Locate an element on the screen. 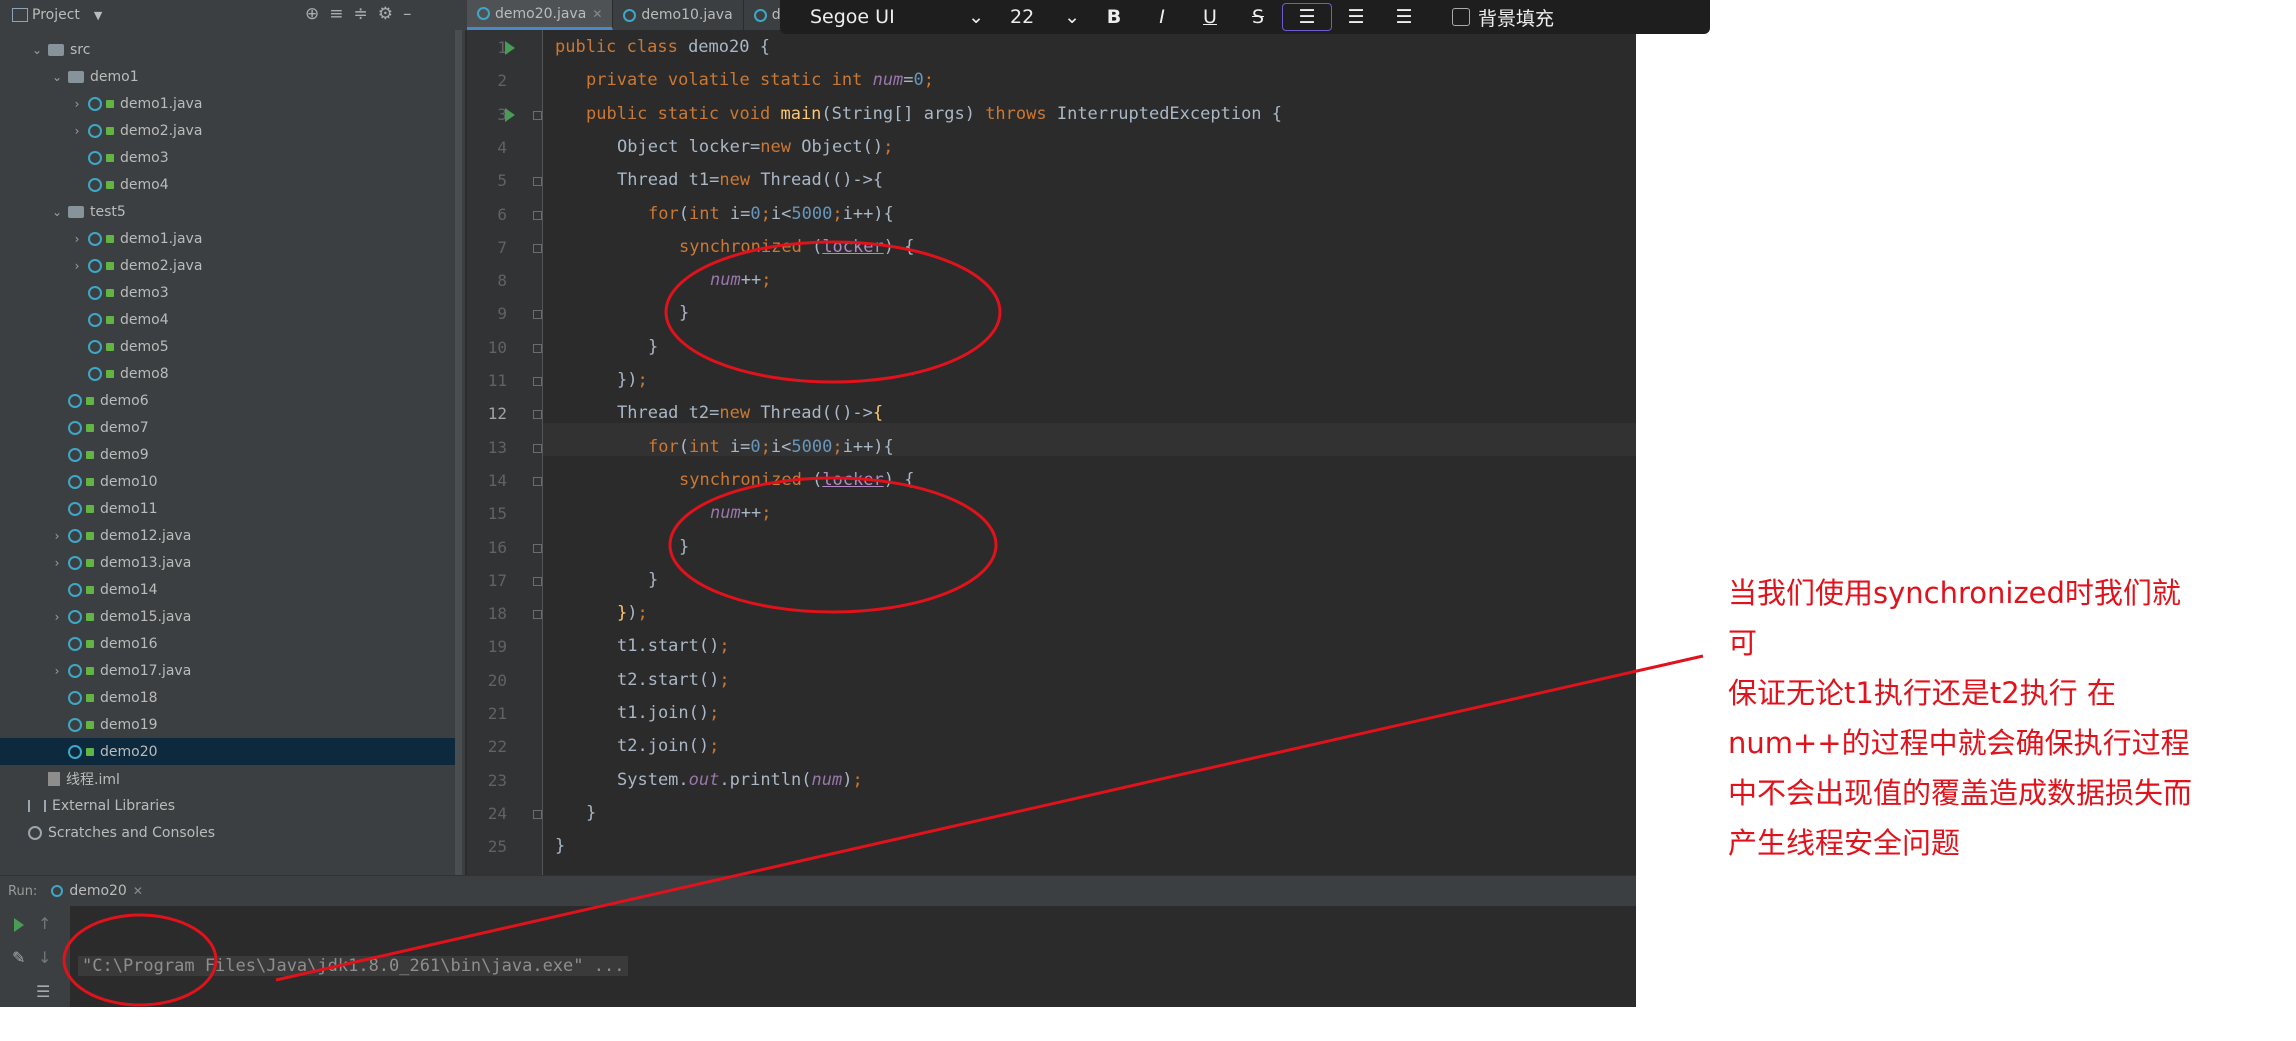  font-select: Segoe UI ⌄ is located at coordinates (890, 17).